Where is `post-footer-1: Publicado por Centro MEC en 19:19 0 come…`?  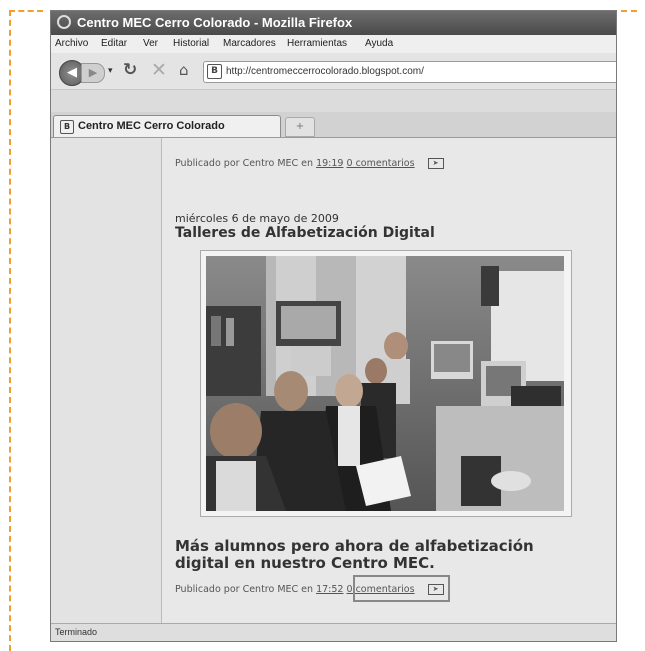
post-footer-1: Publicado por Centro MEC en 19:19 0 come… is located at coordinates (309, 163).